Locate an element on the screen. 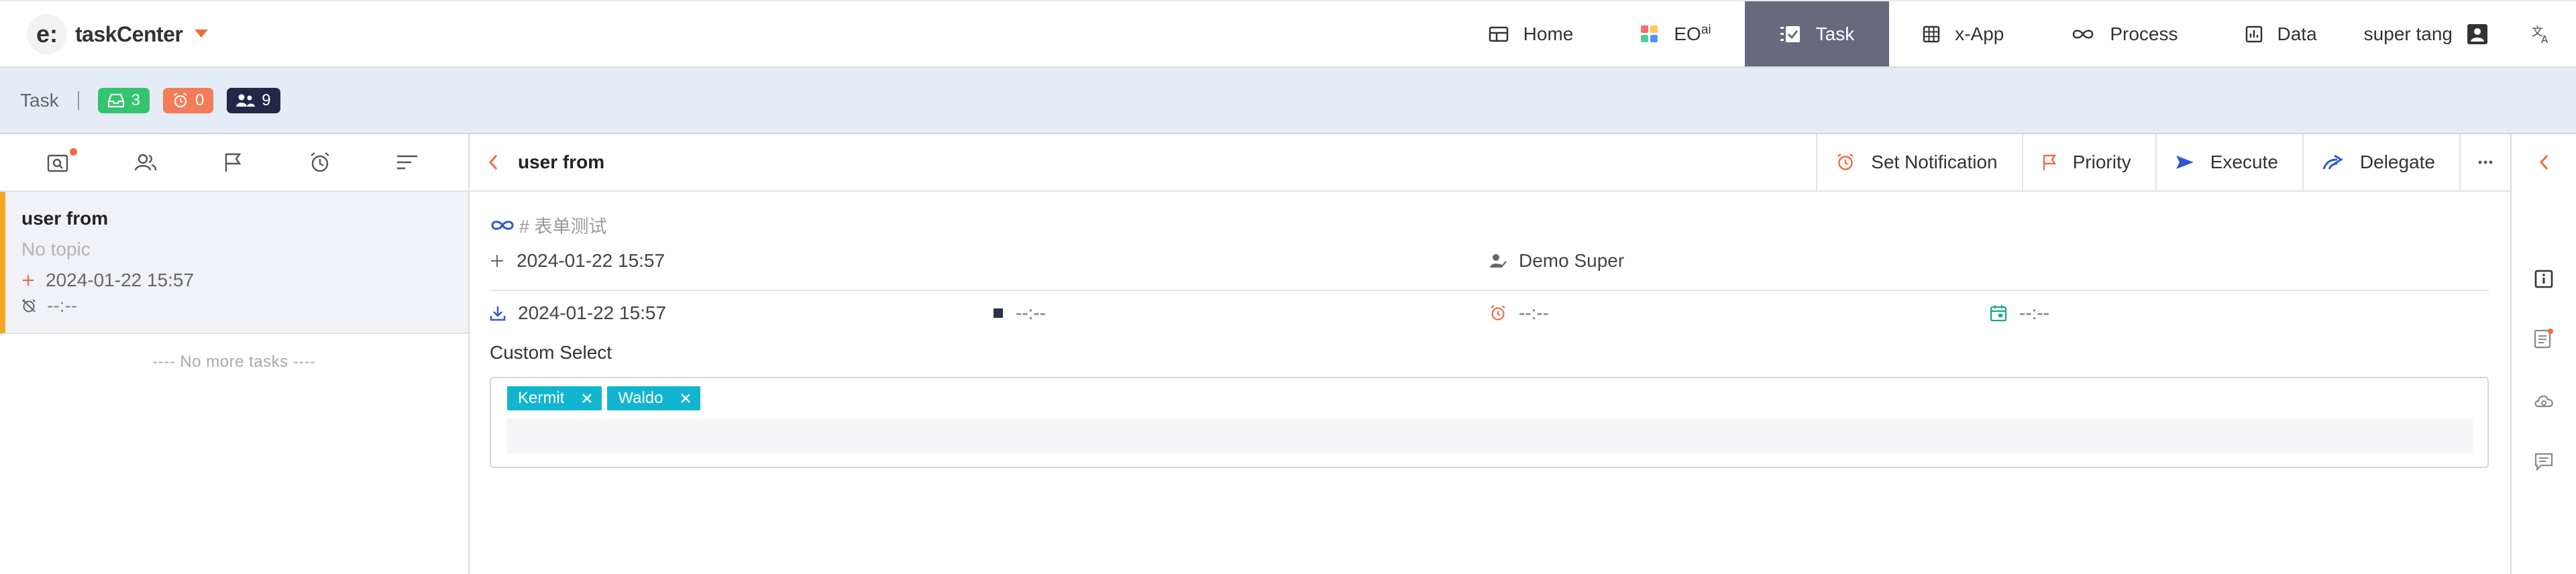  selected-chips: Kermit Waldo is located at coordinates (606, 398).